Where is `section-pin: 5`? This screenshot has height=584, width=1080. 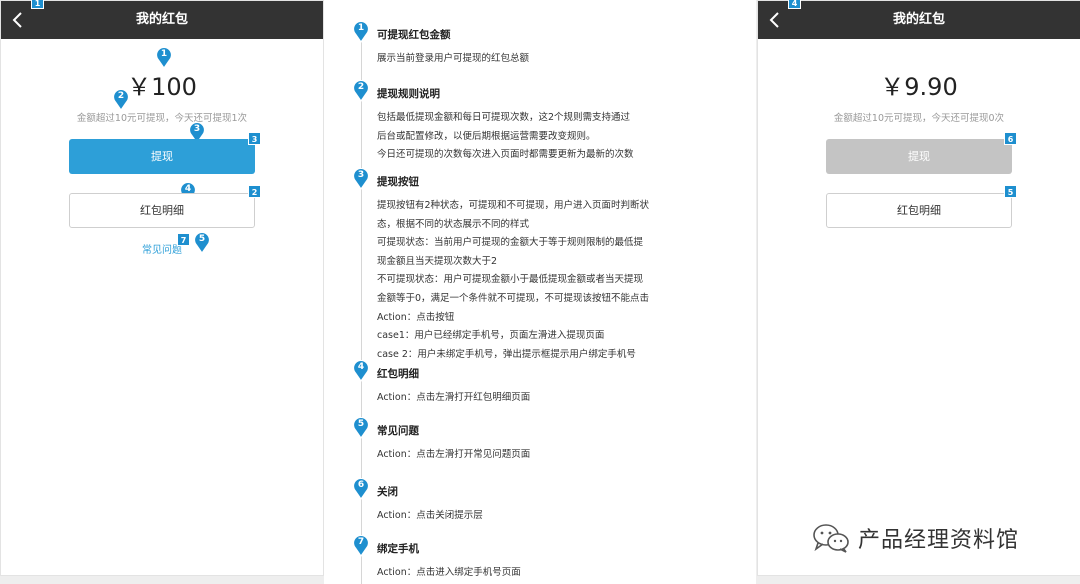 section-pin: 5 is located at coordinates (361, 428).